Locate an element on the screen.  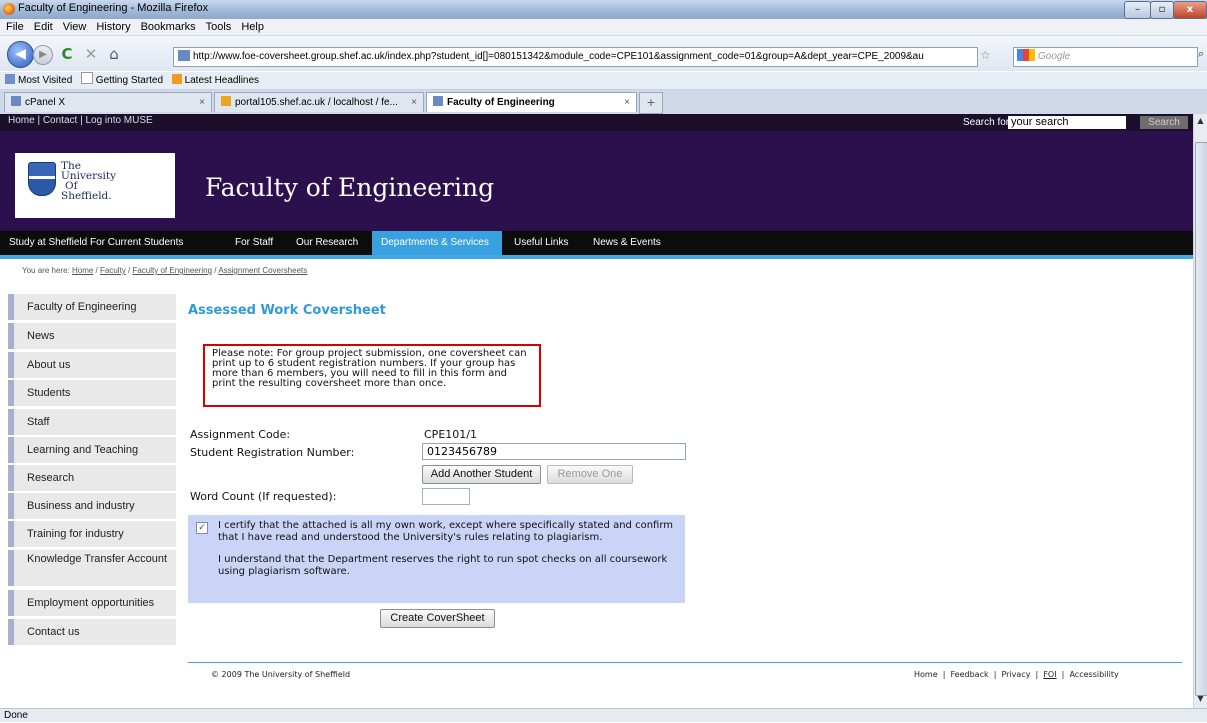
search-go-icon: ⌕ is located at coordinates (1202, 56).